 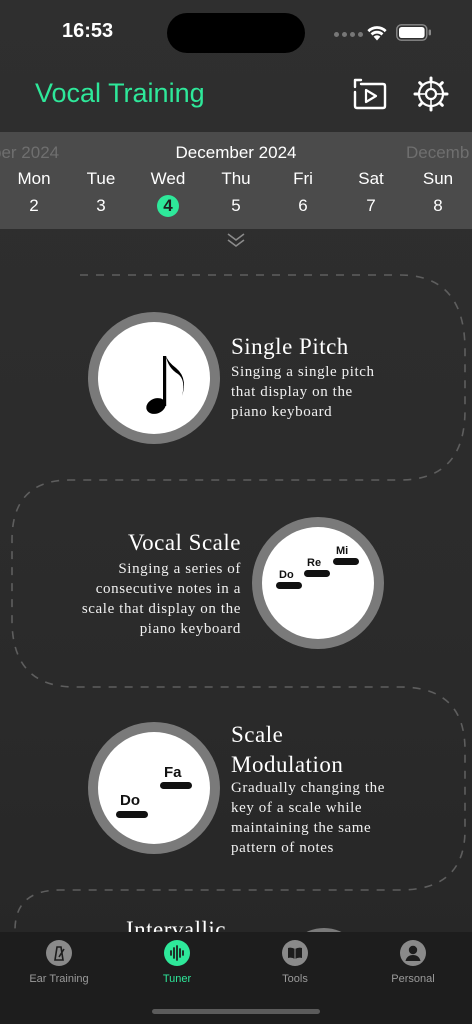 I want to click on music-note-icon, so click(x=165, y=385).